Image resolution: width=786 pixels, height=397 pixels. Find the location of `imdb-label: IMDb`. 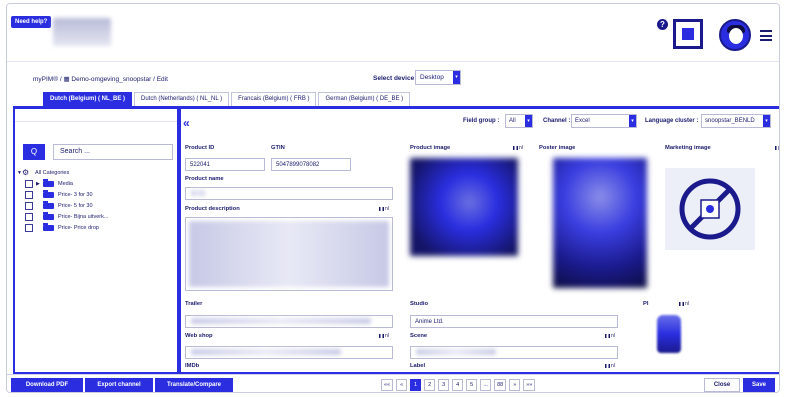

imdb-label: IMDb is located at coordinates (192, 366).